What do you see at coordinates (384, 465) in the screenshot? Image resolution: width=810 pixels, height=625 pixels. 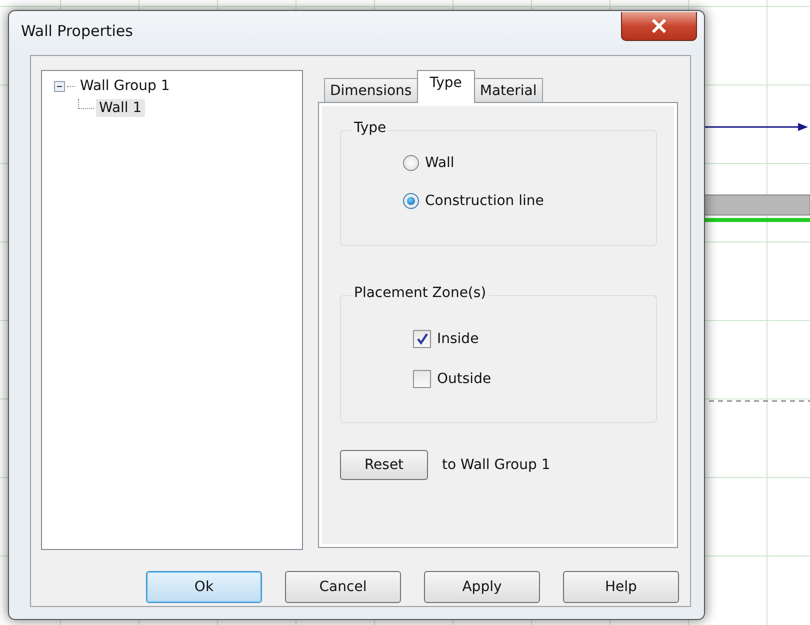 I see `reset-button: Reset` at bounding box center [384, 465].